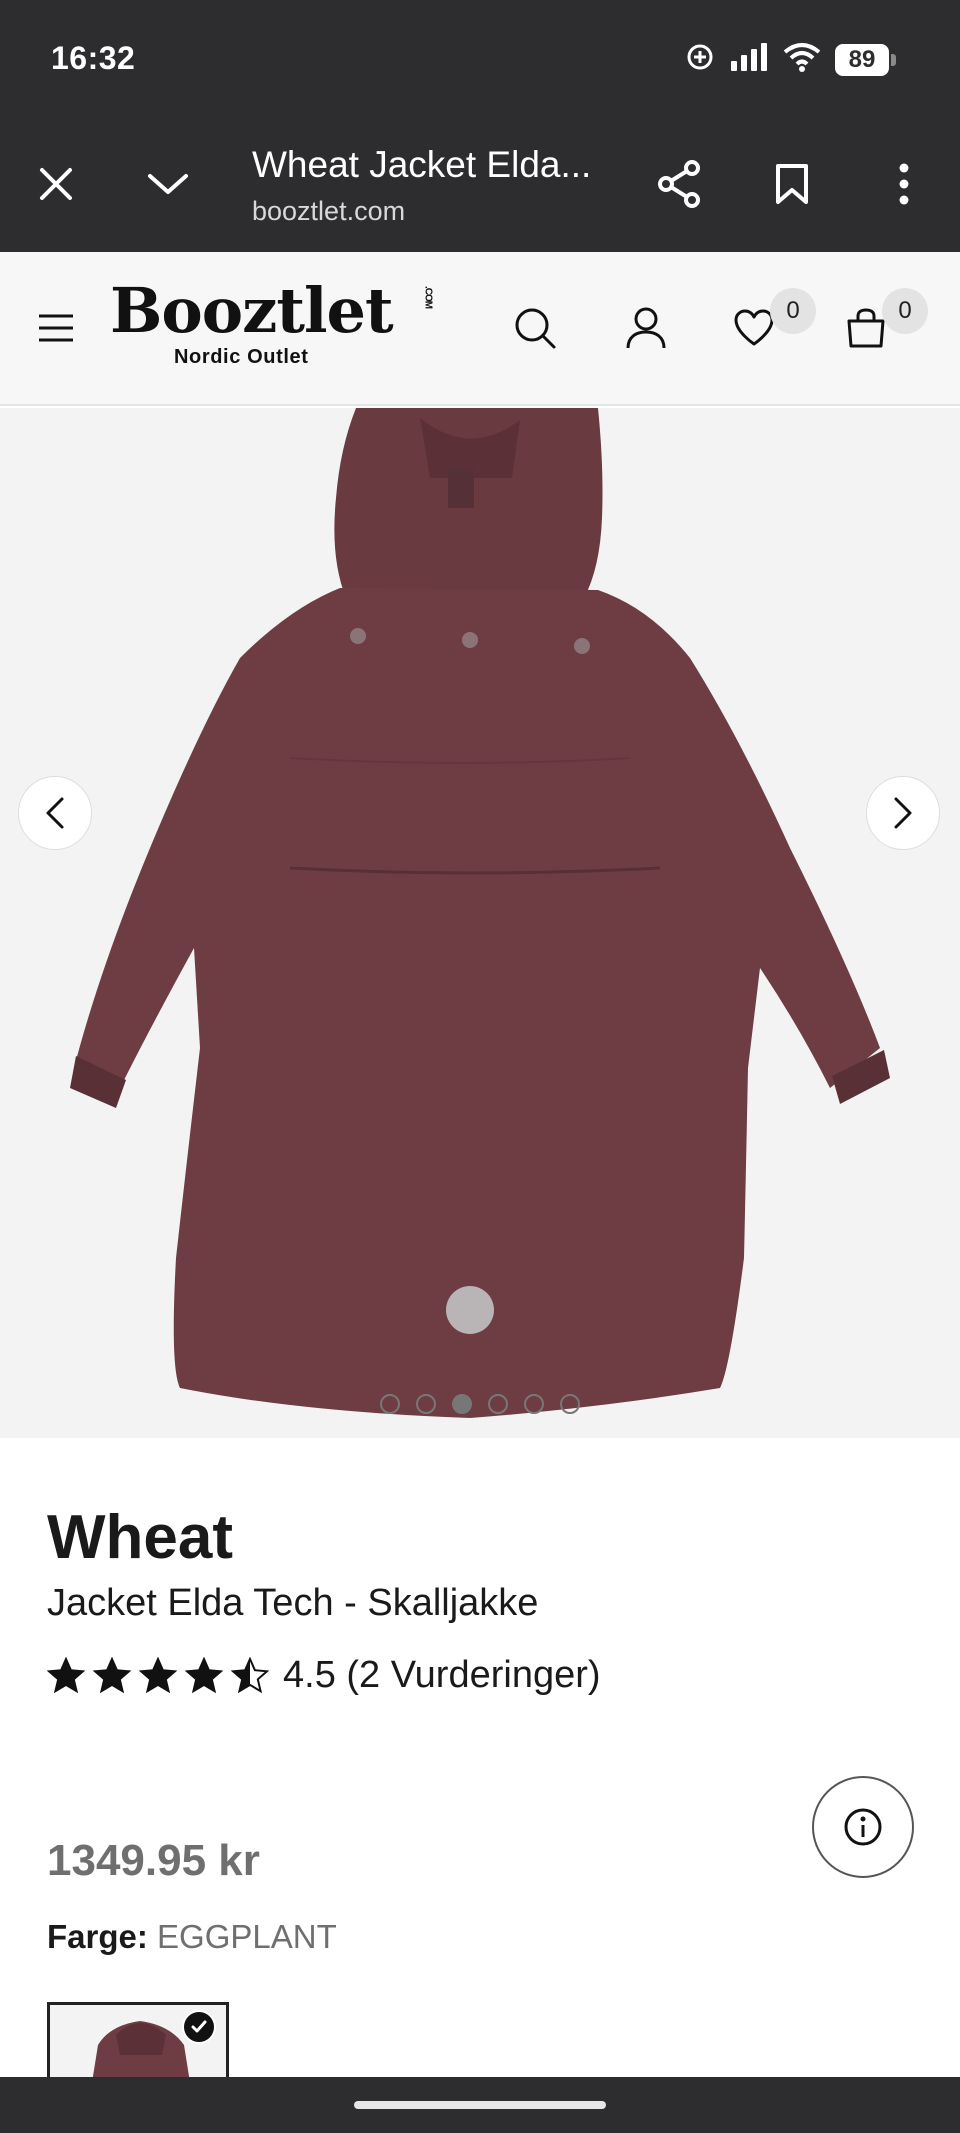 Image resolution: width=960 pixels, height=2133 pixels. I want to click on system-nav-bar, so click(480, 2105).